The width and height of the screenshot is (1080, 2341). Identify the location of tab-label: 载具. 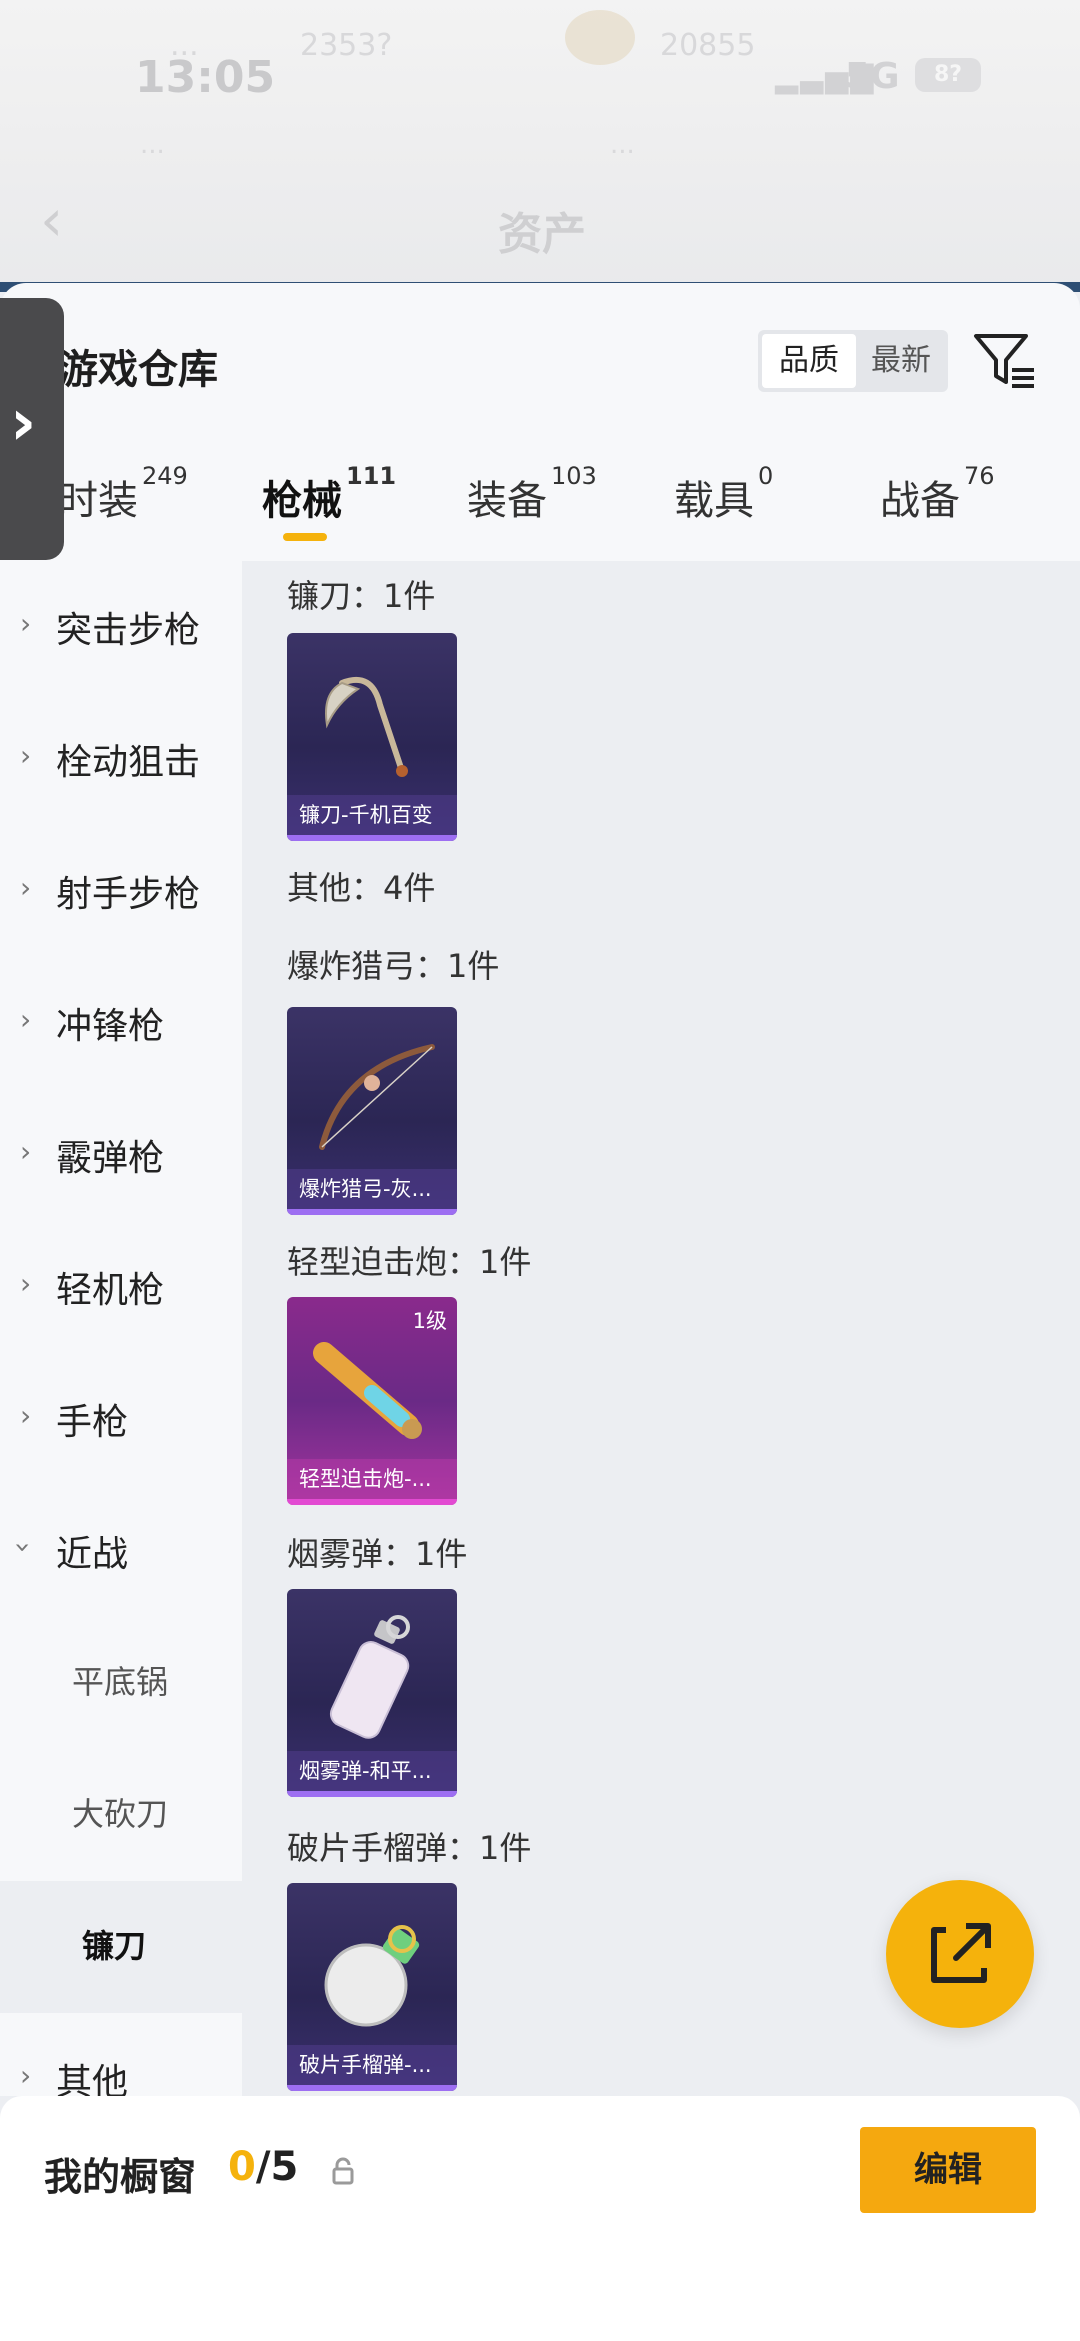
(714, 501).